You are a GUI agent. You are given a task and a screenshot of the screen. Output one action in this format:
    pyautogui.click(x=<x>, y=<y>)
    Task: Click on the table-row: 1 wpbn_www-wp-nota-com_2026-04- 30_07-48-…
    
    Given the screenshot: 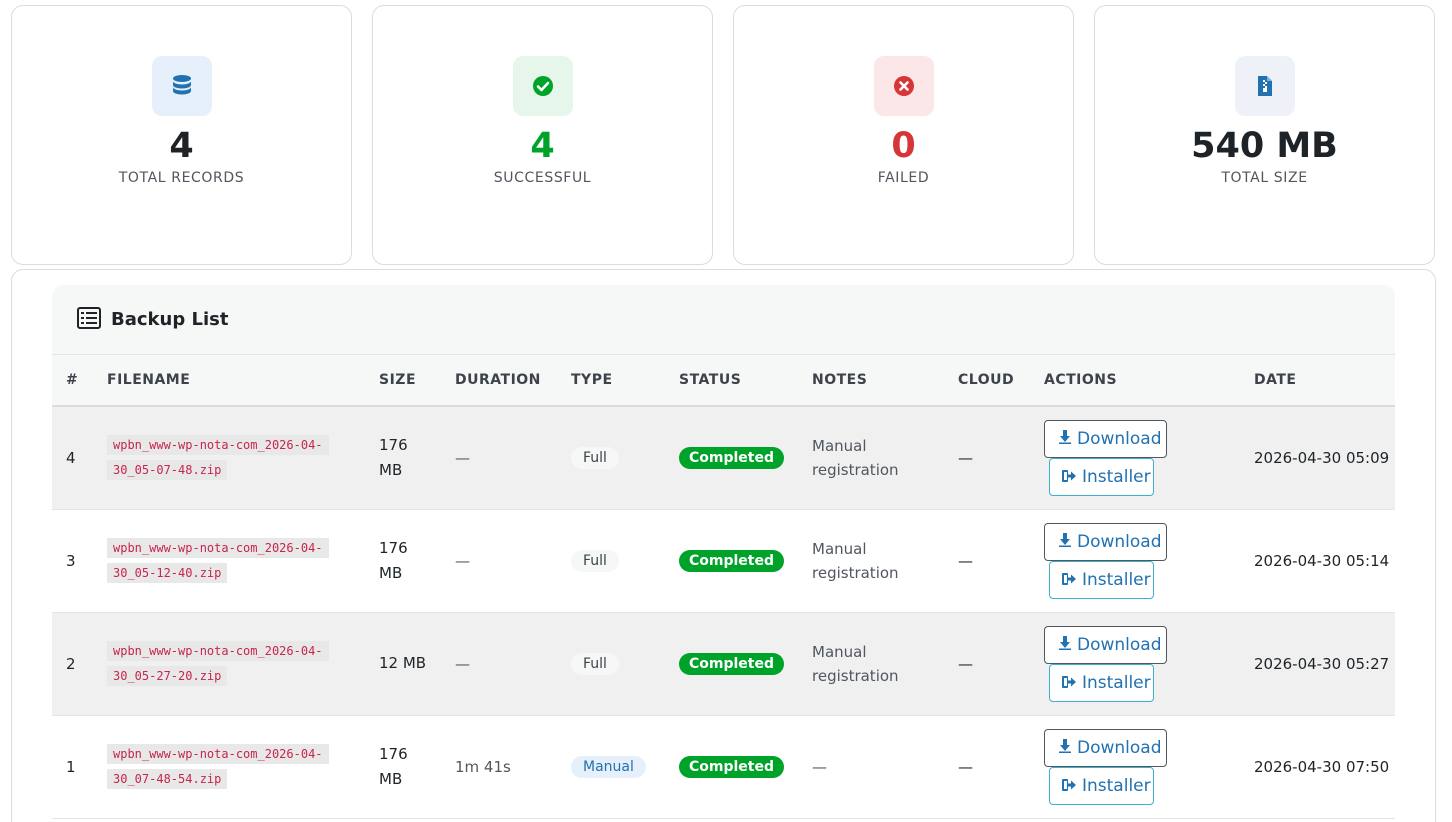 What is the action you would take?
    pyautogui.click(x=723, y=766)
    